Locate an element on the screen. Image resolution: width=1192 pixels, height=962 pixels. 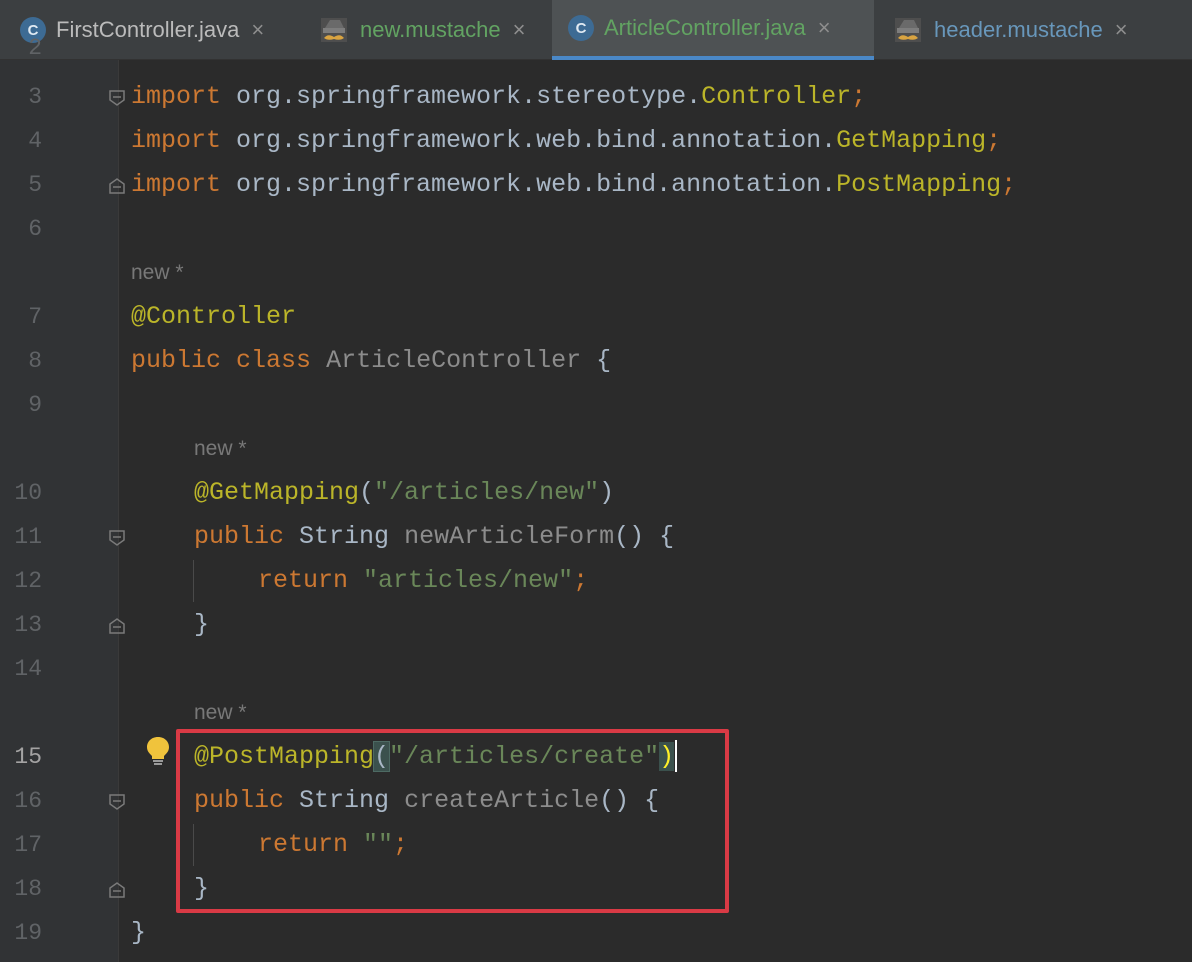
annotation: @GetMapping is located at coordinates (277, 492).